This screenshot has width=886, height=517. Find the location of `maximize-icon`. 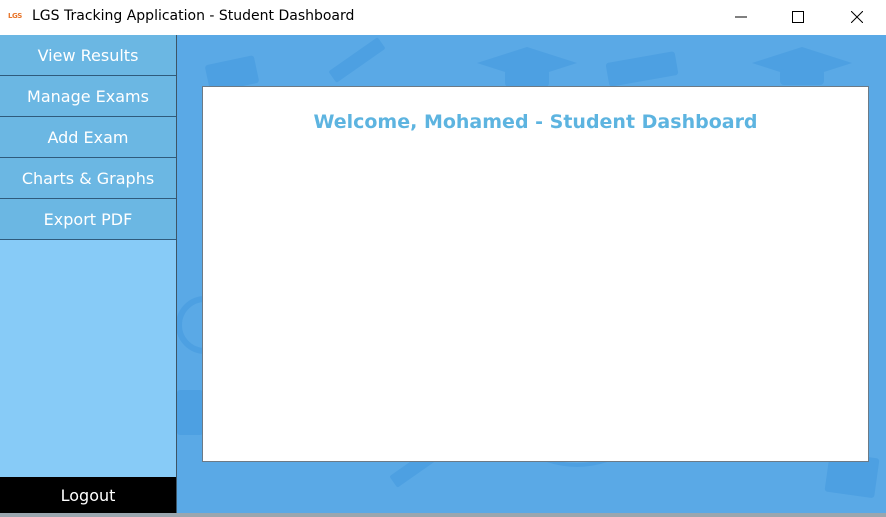

maximize-icon is located at coordinates (798, 17).